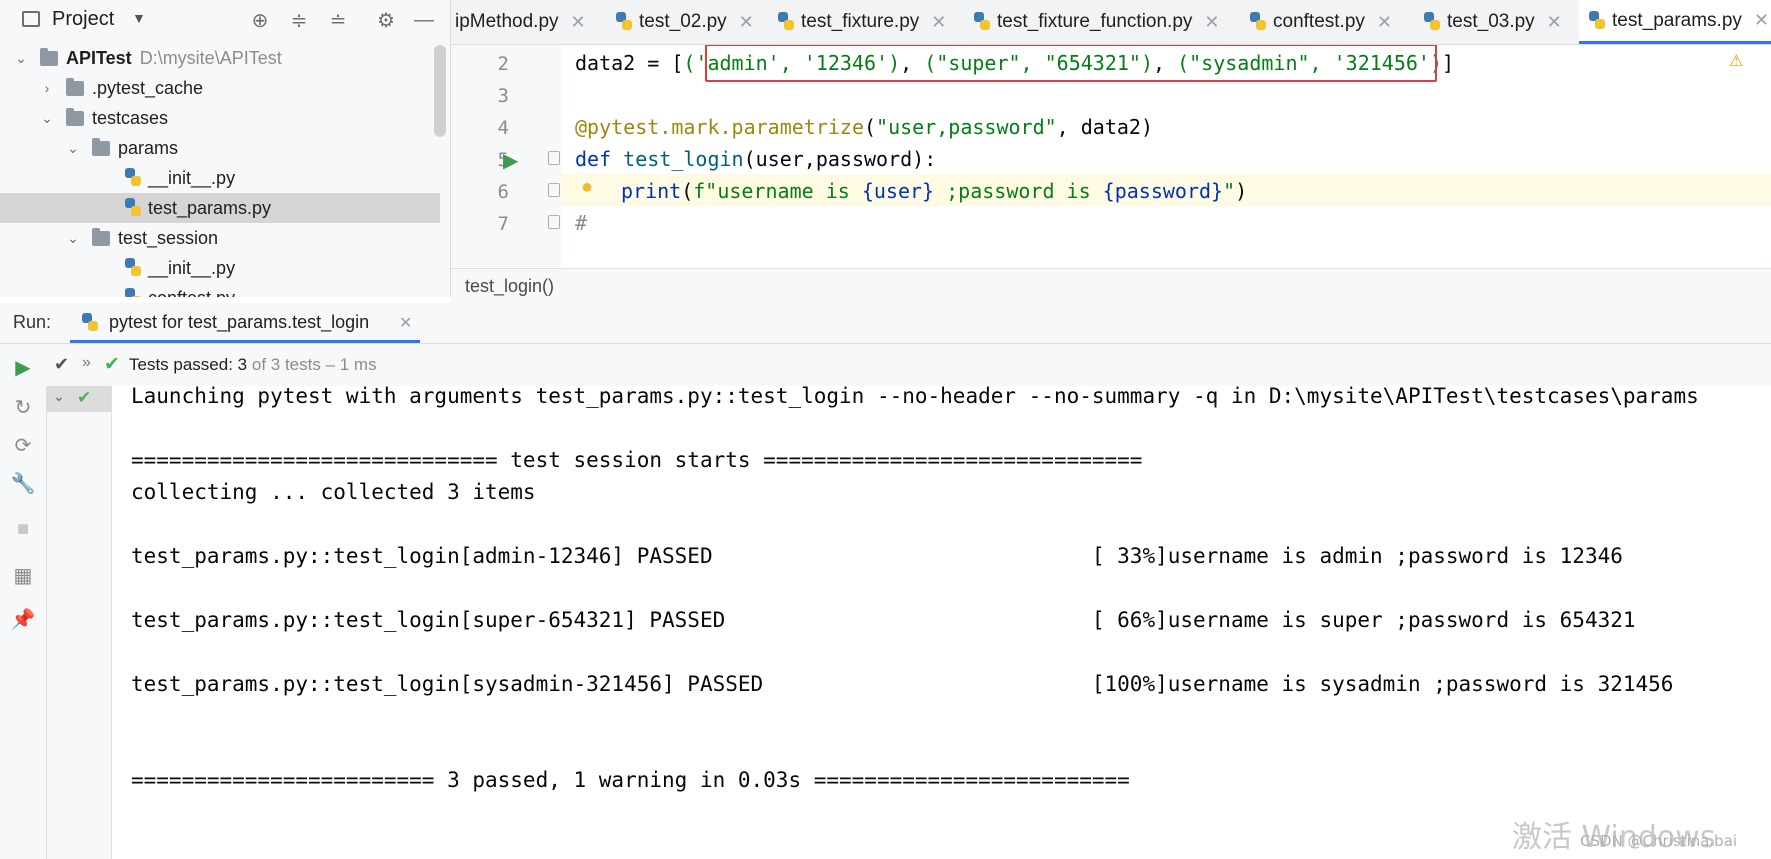 The image size is (1771, 859). Describe the element at coordinates (587, 187) in the screenshot. I see `lightbulb-icon: ●` at that location.